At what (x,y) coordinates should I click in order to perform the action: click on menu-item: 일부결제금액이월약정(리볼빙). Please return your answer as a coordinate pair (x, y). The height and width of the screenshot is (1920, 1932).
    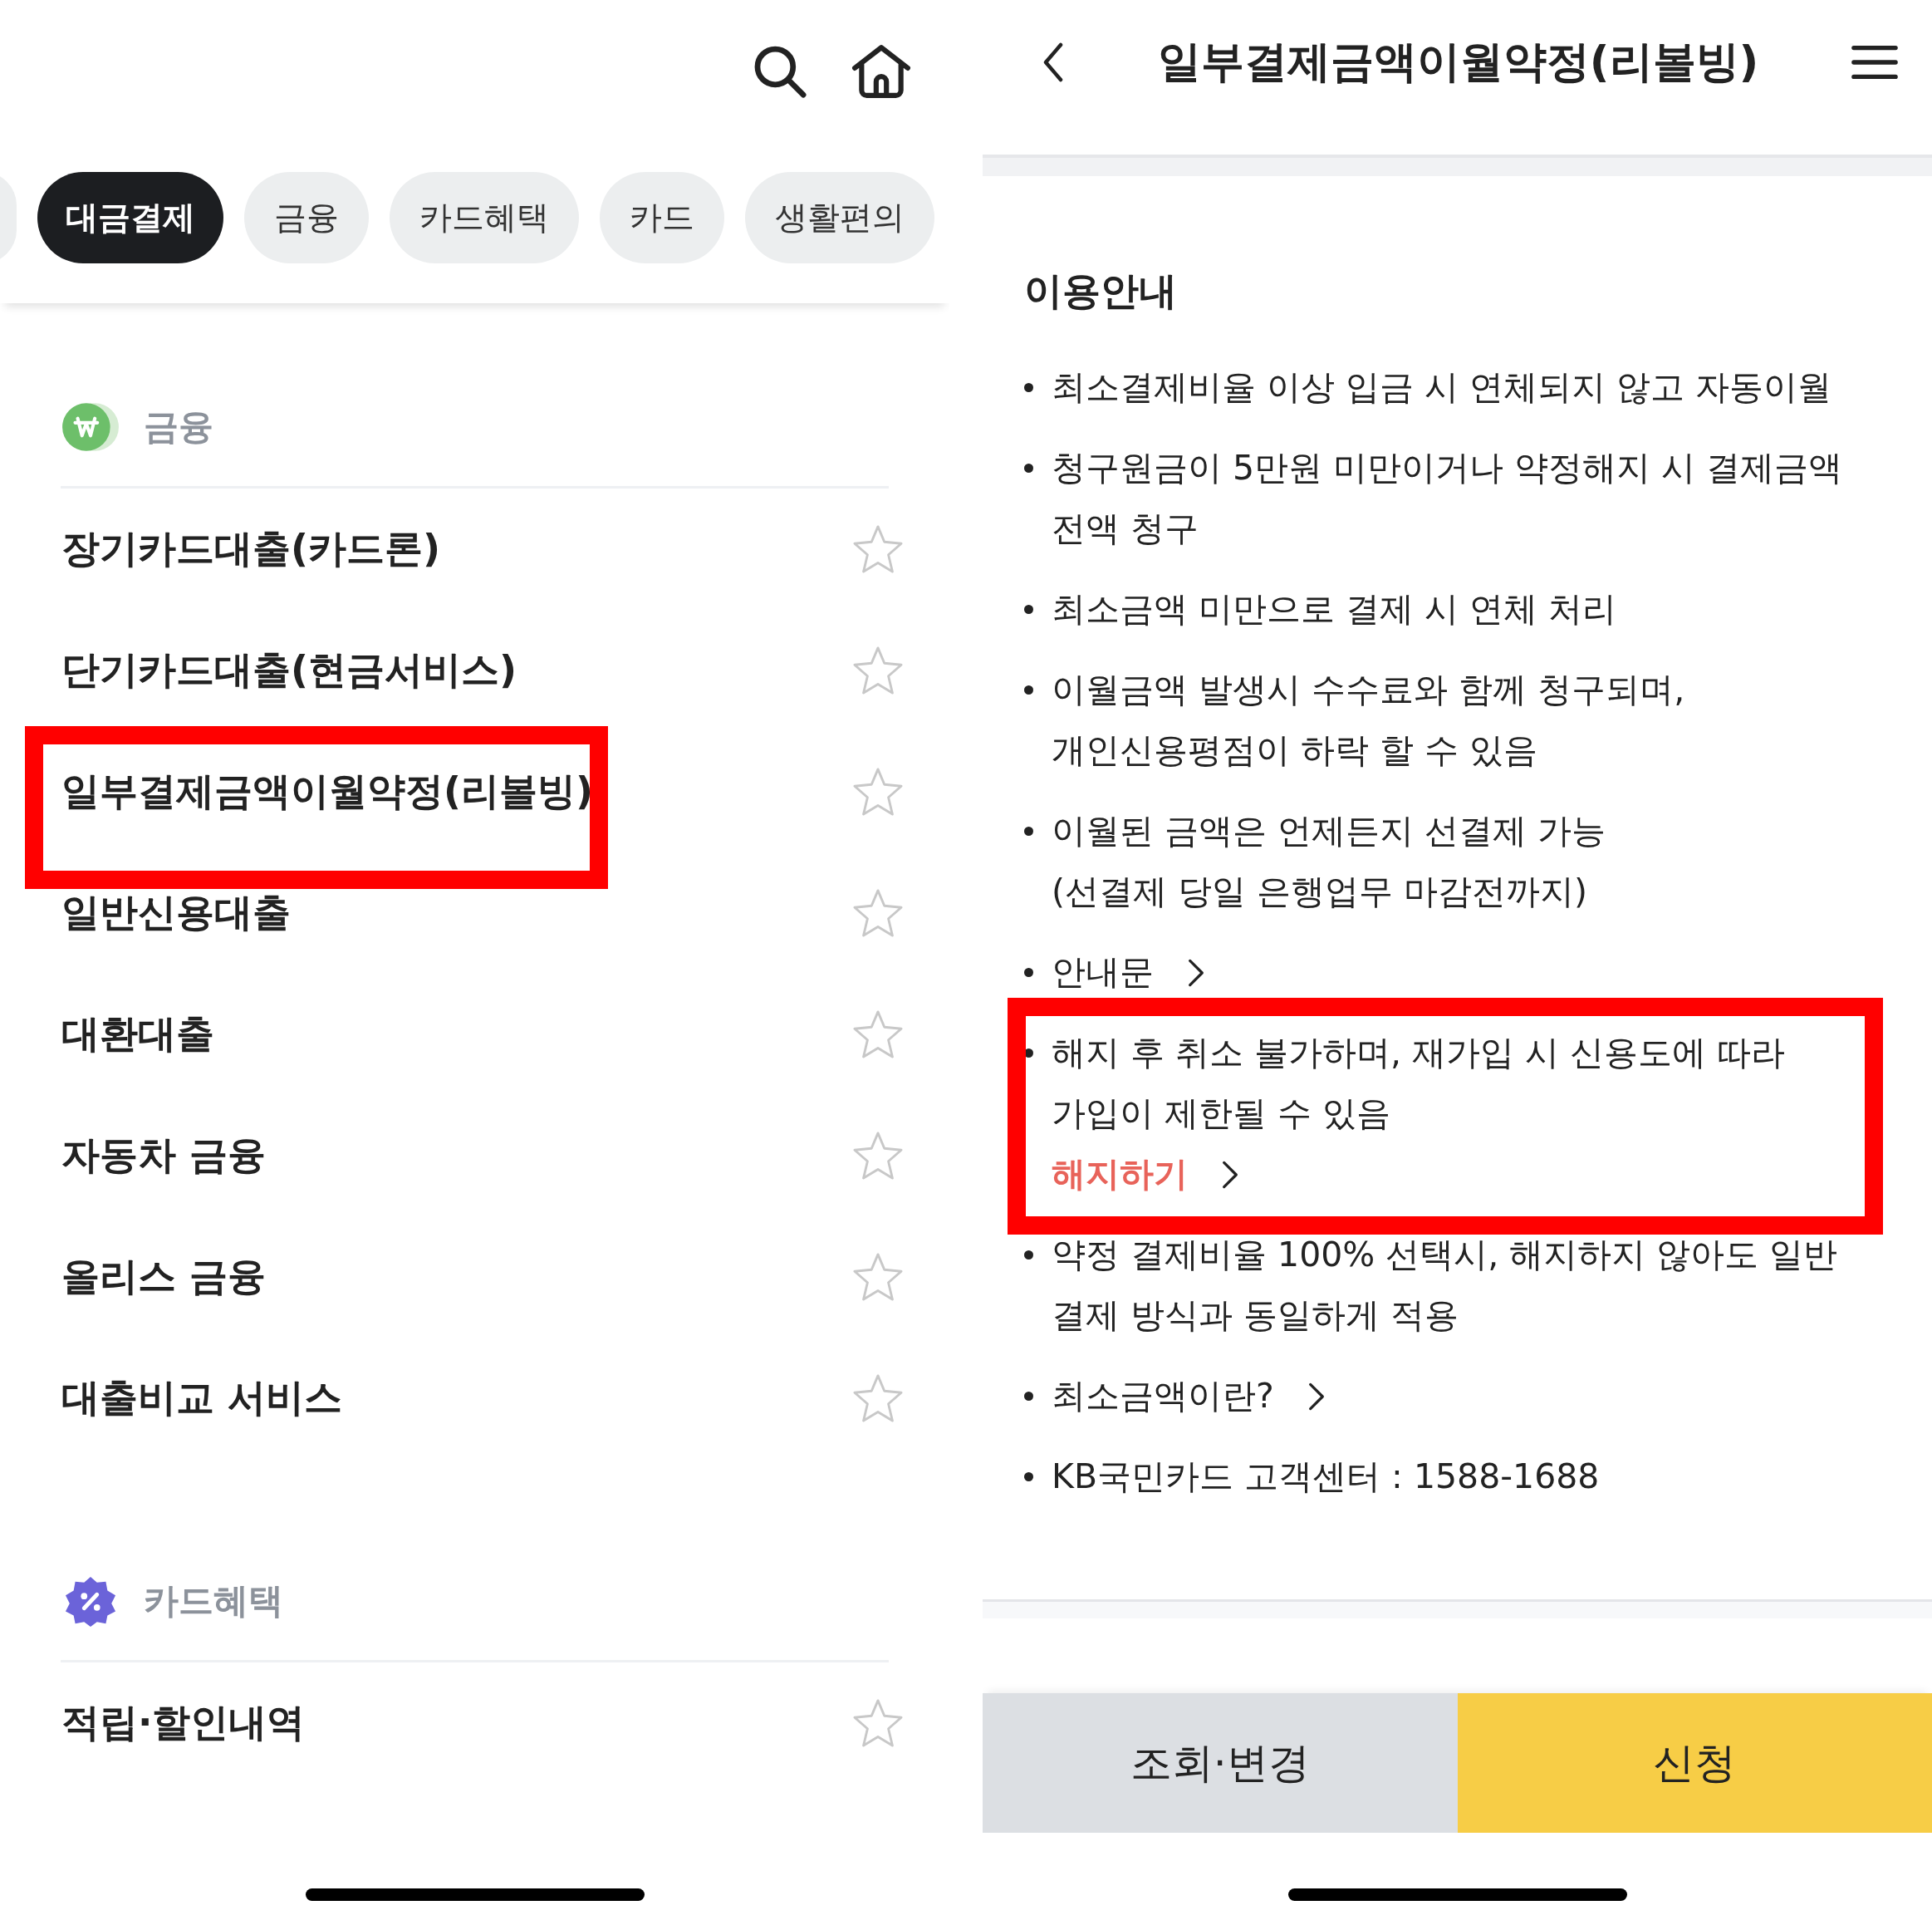
    Looking at the image, I should click on (327, 792).